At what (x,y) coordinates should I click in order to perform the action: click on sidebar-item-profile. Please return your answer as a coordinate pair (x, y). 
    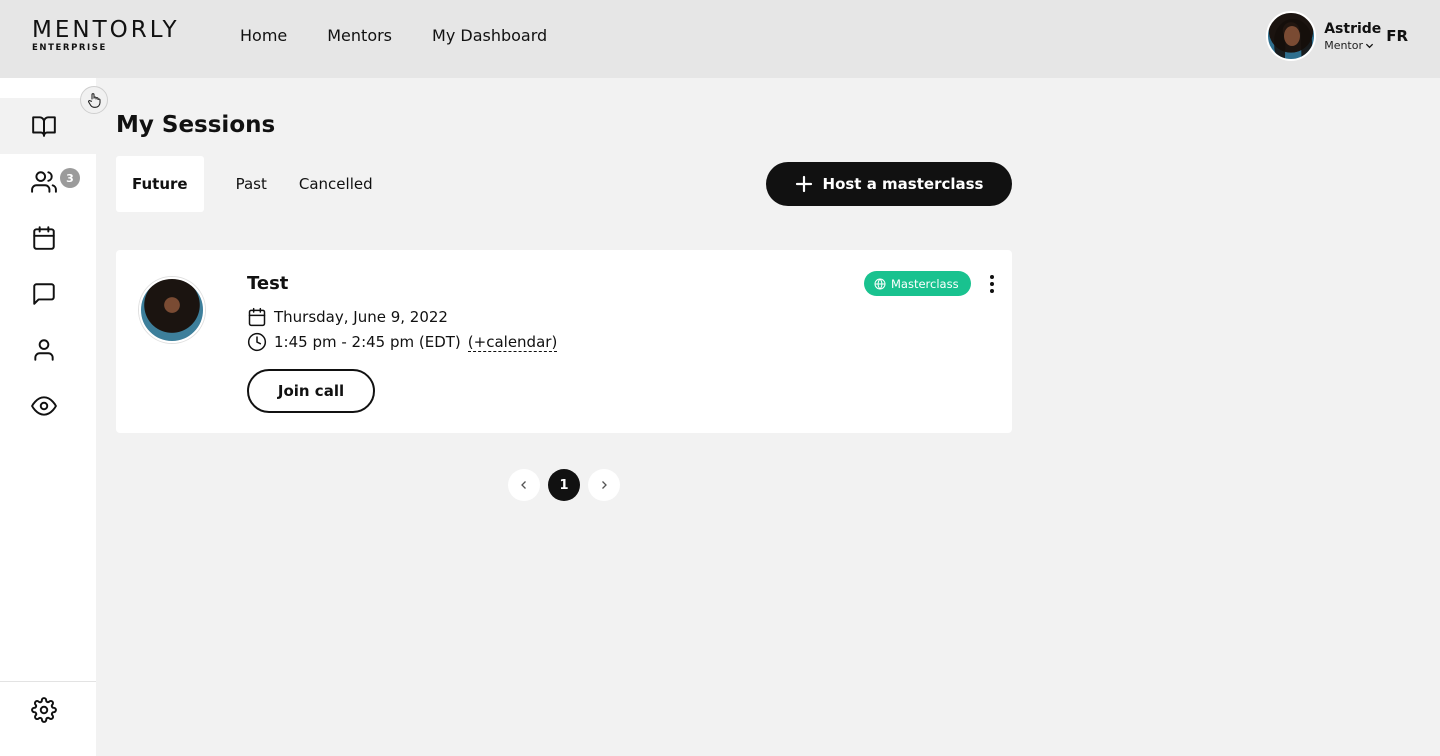
    Looking at the image, I should click on (48, 350).